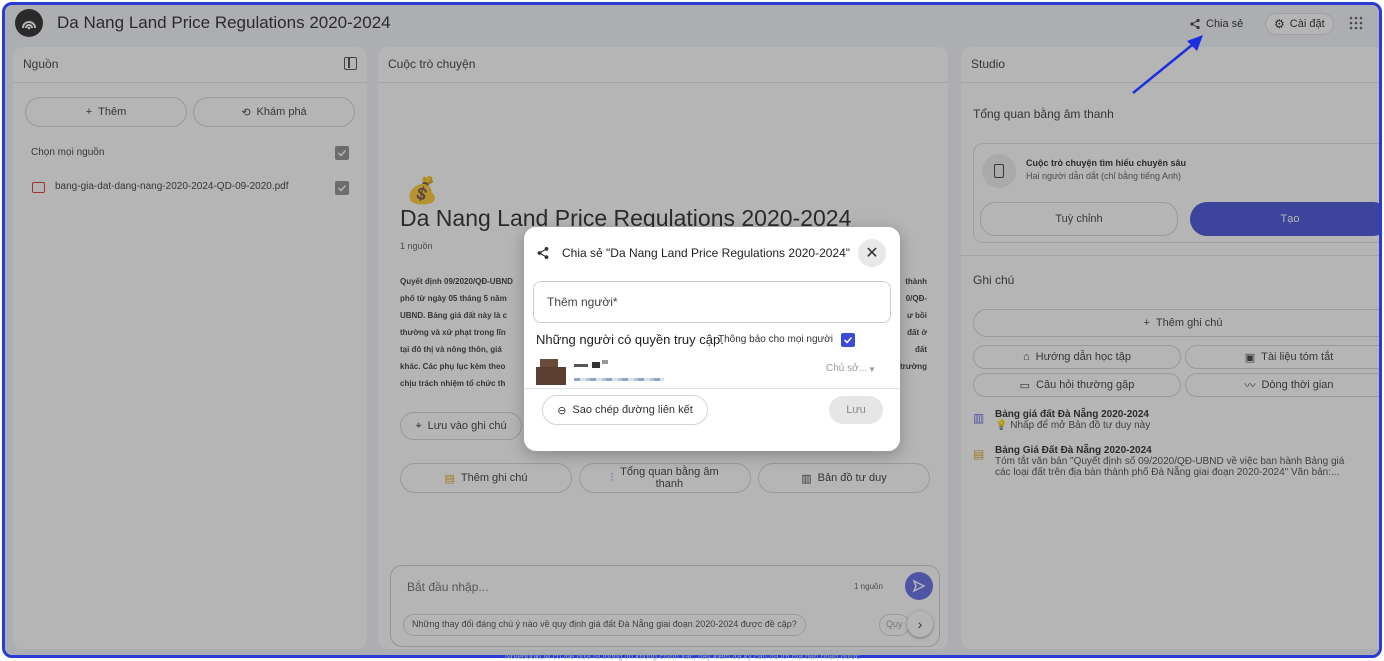 The image size is (1384, 661). I want to click on add-people-placeholder: Thêm người*, so click(582, 302).